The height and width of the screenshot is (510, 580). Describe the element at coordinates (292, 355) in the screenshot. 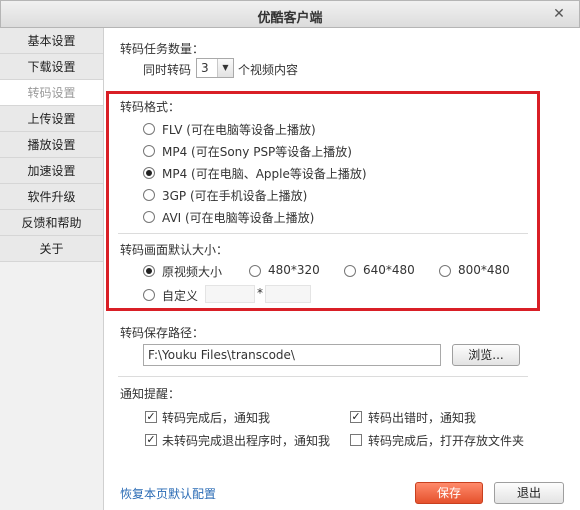

I see `save-path-input: F:\Youku Files\transcode\` at that location.